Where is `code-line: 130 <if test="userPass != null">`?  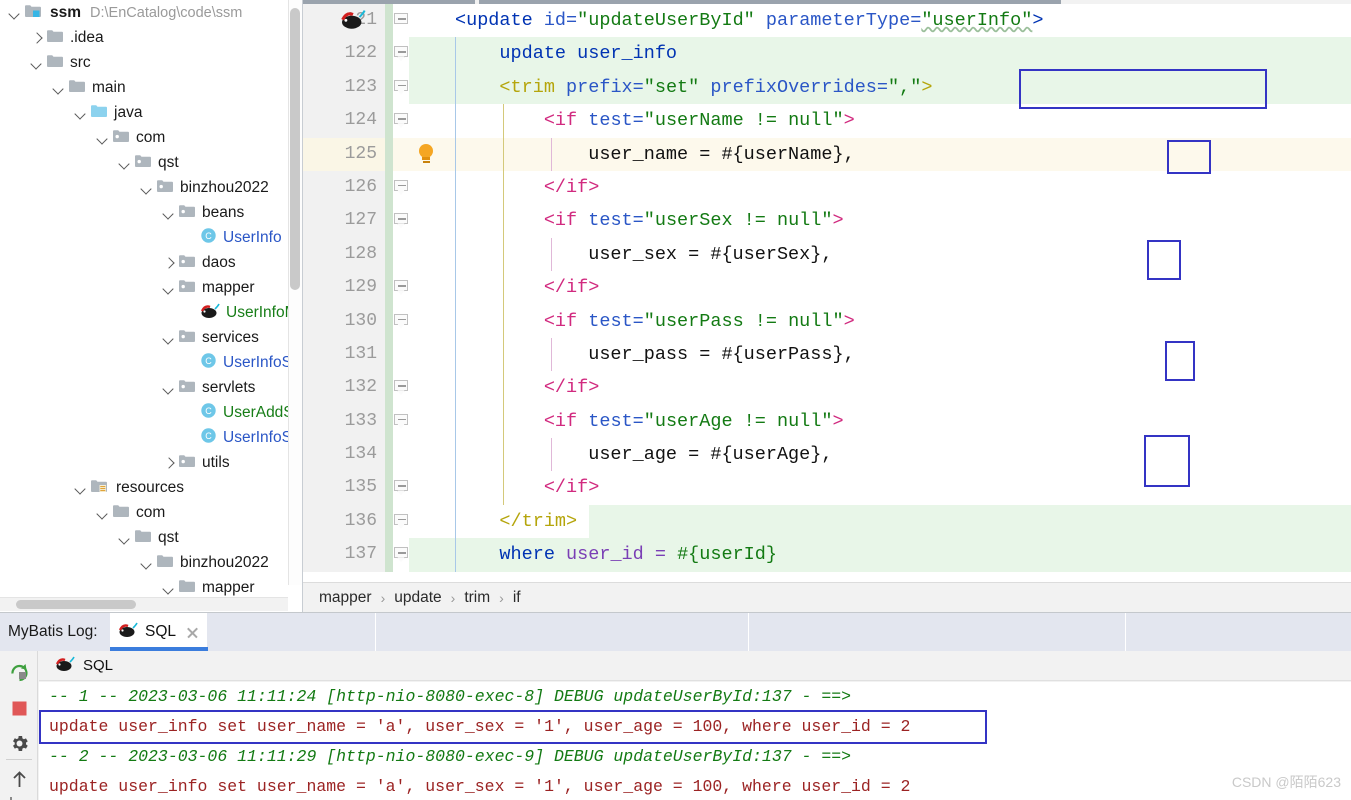
code-line: 130 <if test="userPass != null"> is located at coordinates (827, 321).